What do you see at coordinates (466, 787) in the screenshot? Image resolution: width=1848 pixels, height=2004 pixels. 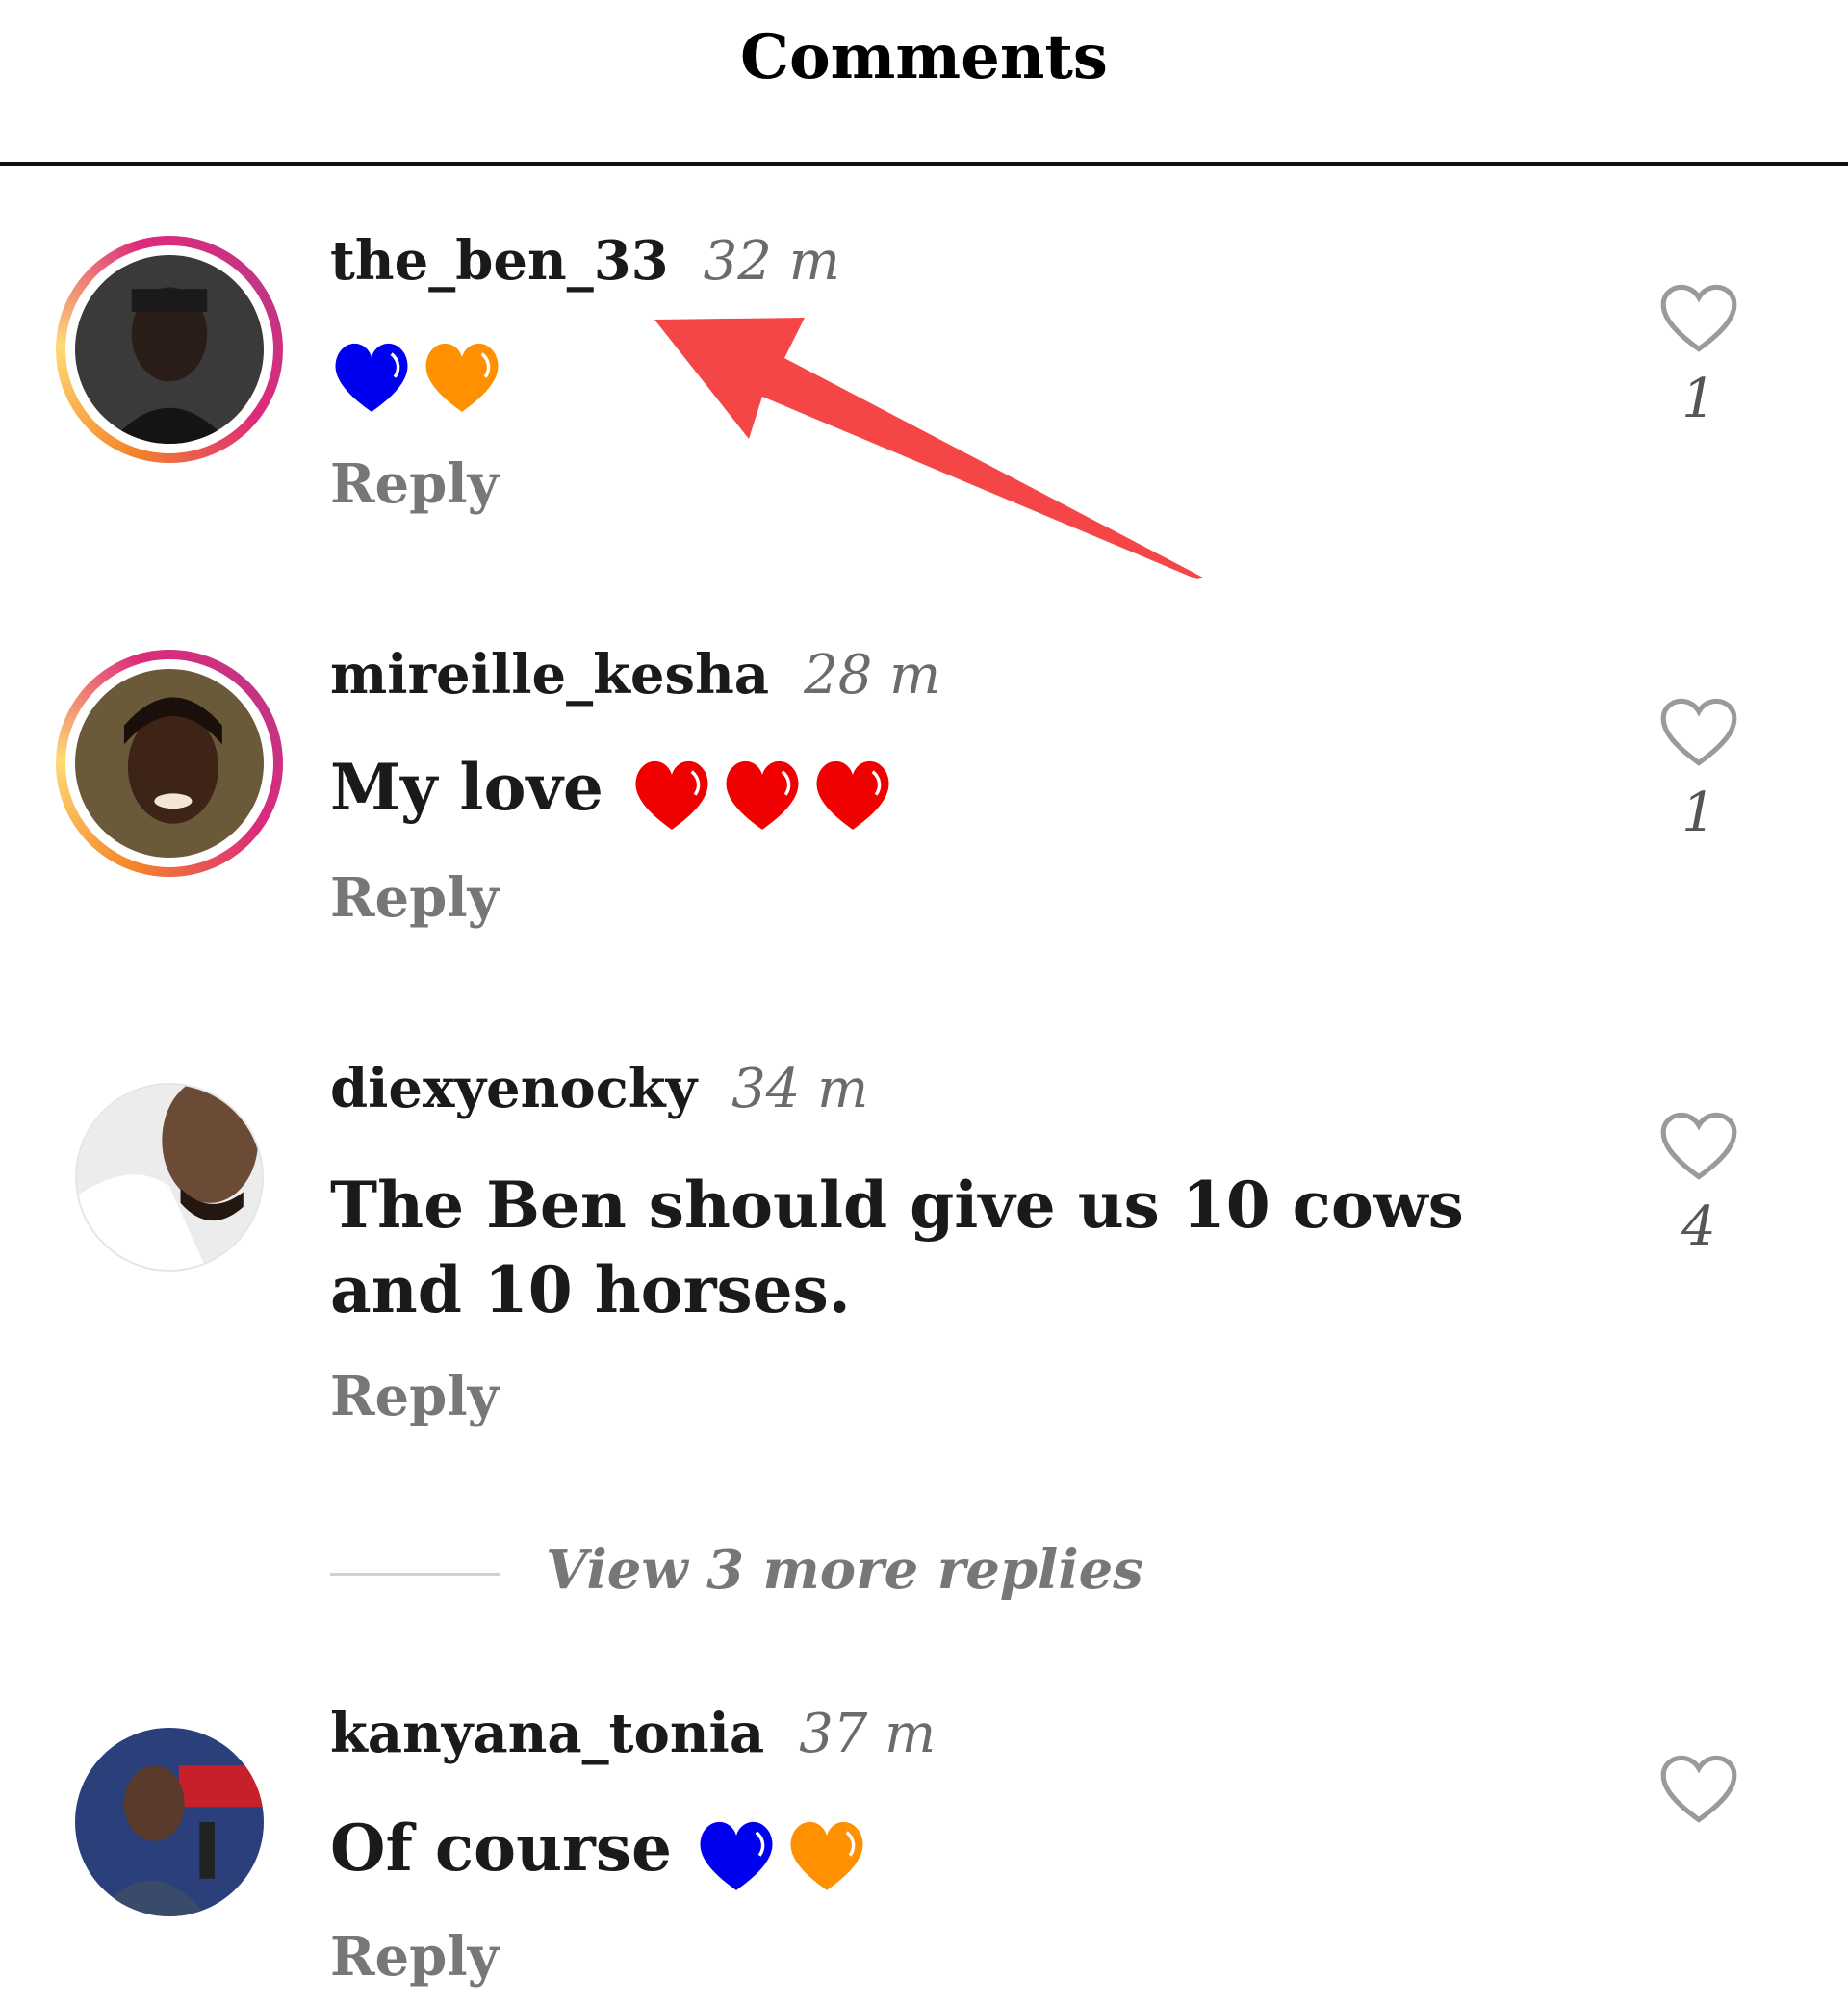 I see `comment-body: My love` at bounding box center [466, 787].